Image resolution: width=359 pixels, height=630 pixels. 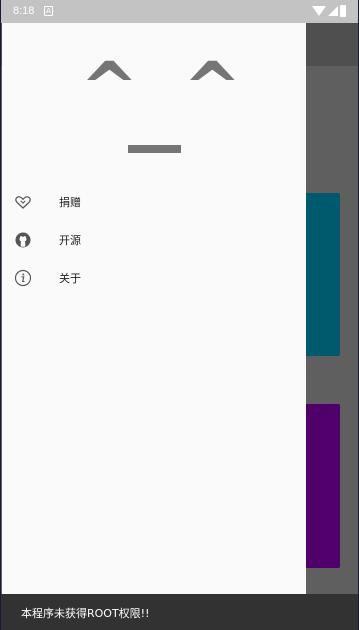 What do you see at coordinates (24, 11) in the screenshot?
I see `status-time: 8:18` at bounding box center [24, 11].